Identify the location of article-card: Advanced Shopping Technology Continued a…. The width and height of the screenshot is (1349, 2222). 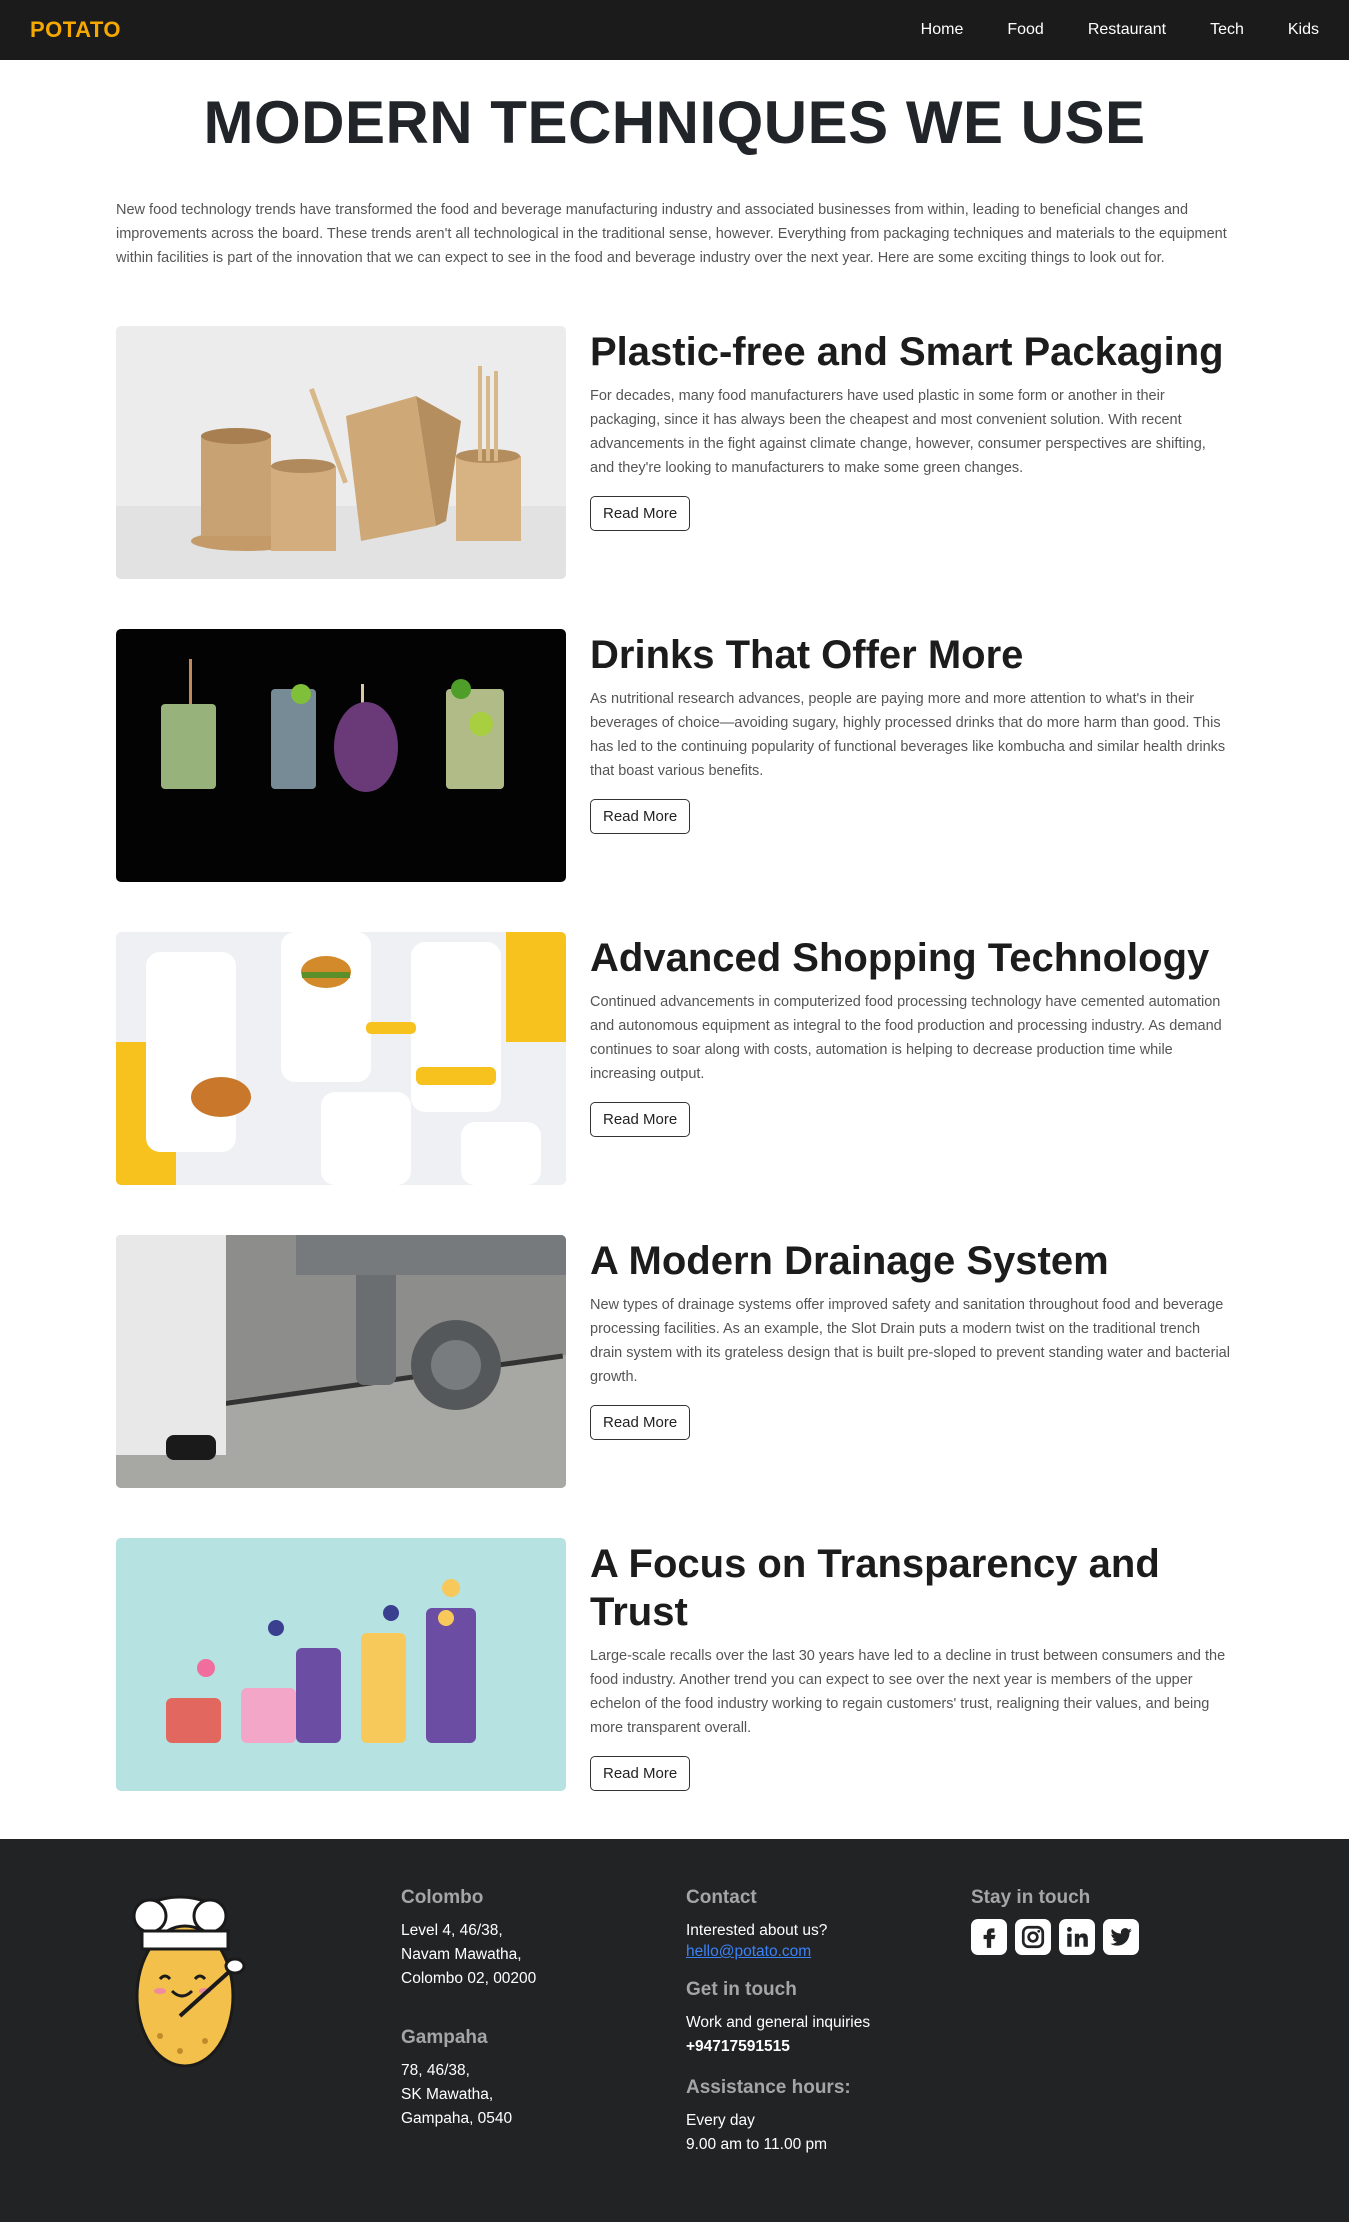
(674, 1058).